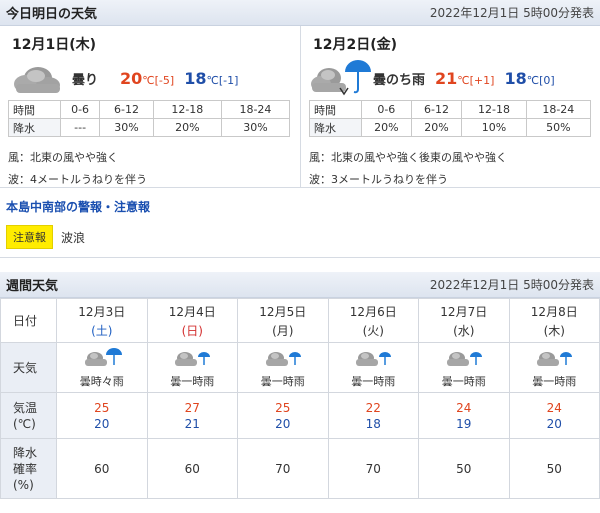 The height and width of the screenshot is (513, 600). I want to click on weekly-header: 週間天気 2022年12月1日 5時00分発表, so click(300, 285).